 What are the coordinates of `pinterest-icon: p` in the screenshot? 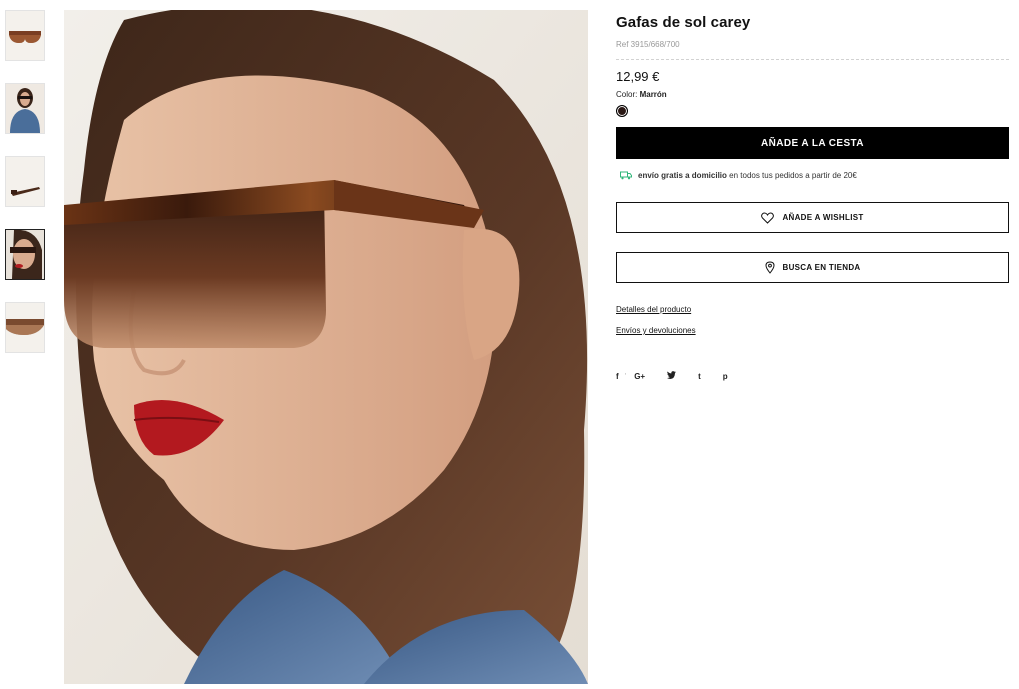 It's located at (725, 376).